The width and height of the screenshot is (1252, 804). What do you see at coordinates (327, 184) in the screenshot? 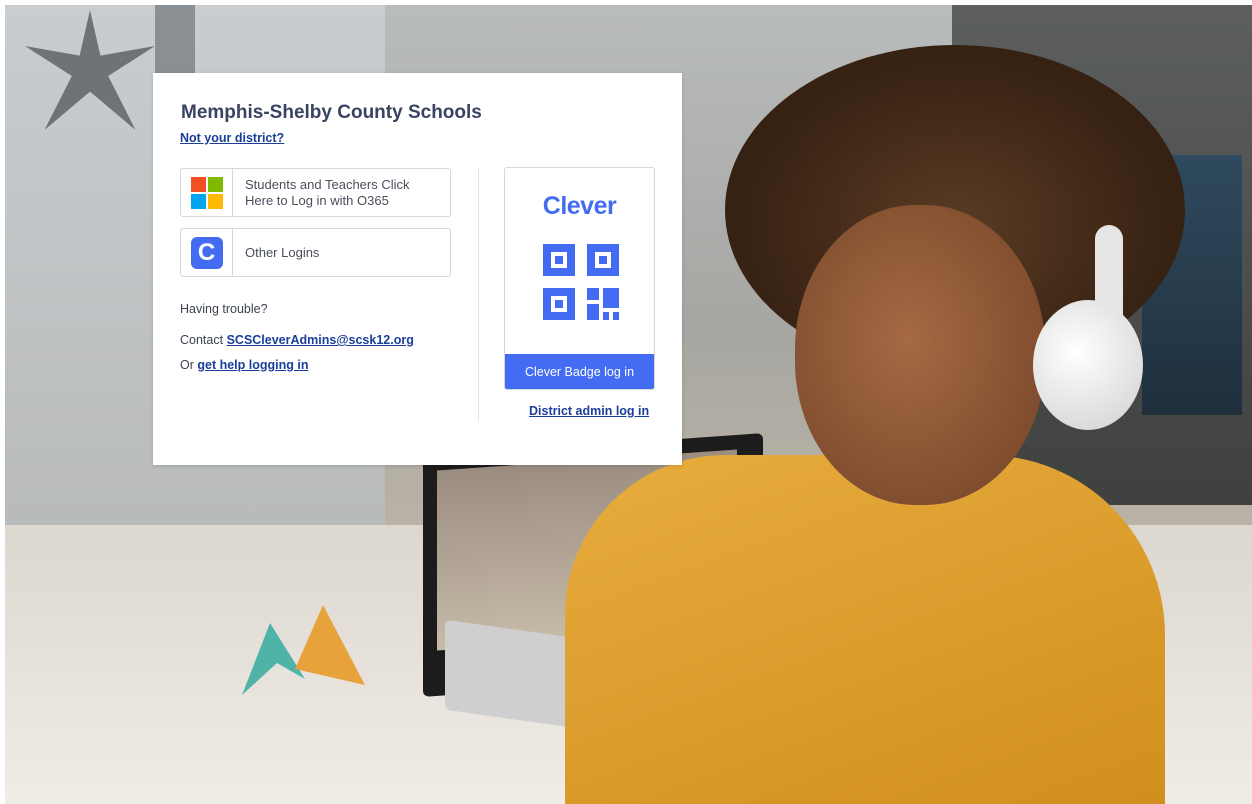
I see `o365-label-line1: Students and Teachers Click` at bounding box center [327, 184].